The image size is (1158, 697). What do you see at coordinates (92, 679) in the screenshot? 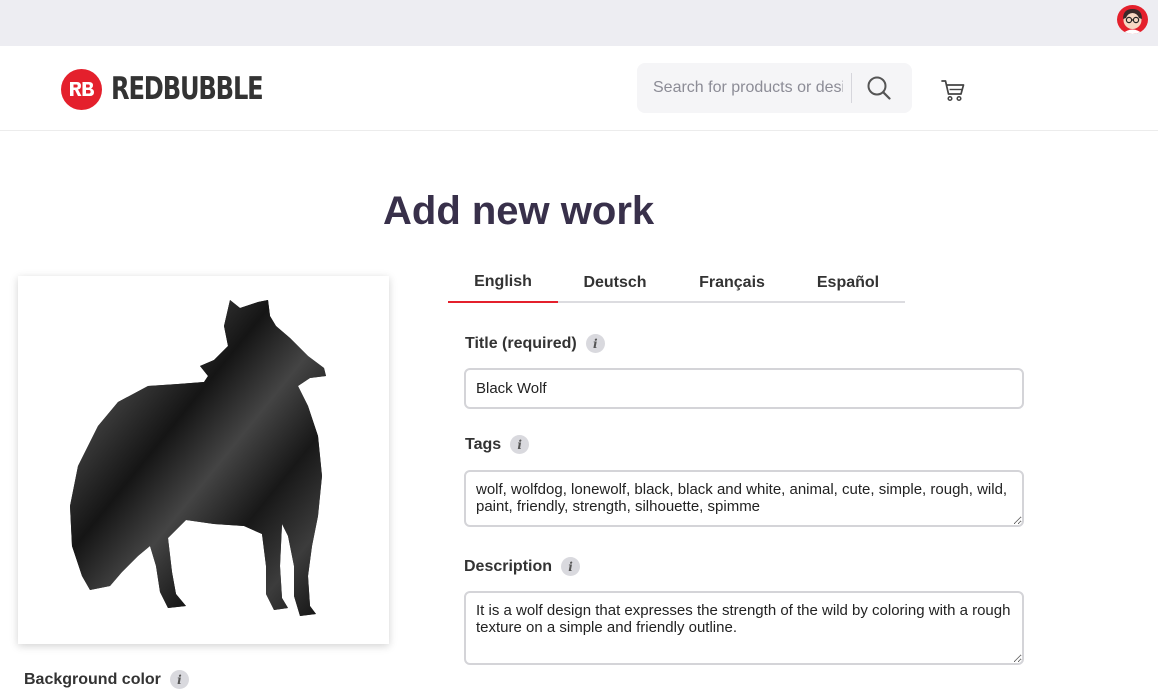
I see `background-color-label-text: Background color` at bounding box center [92, 679].